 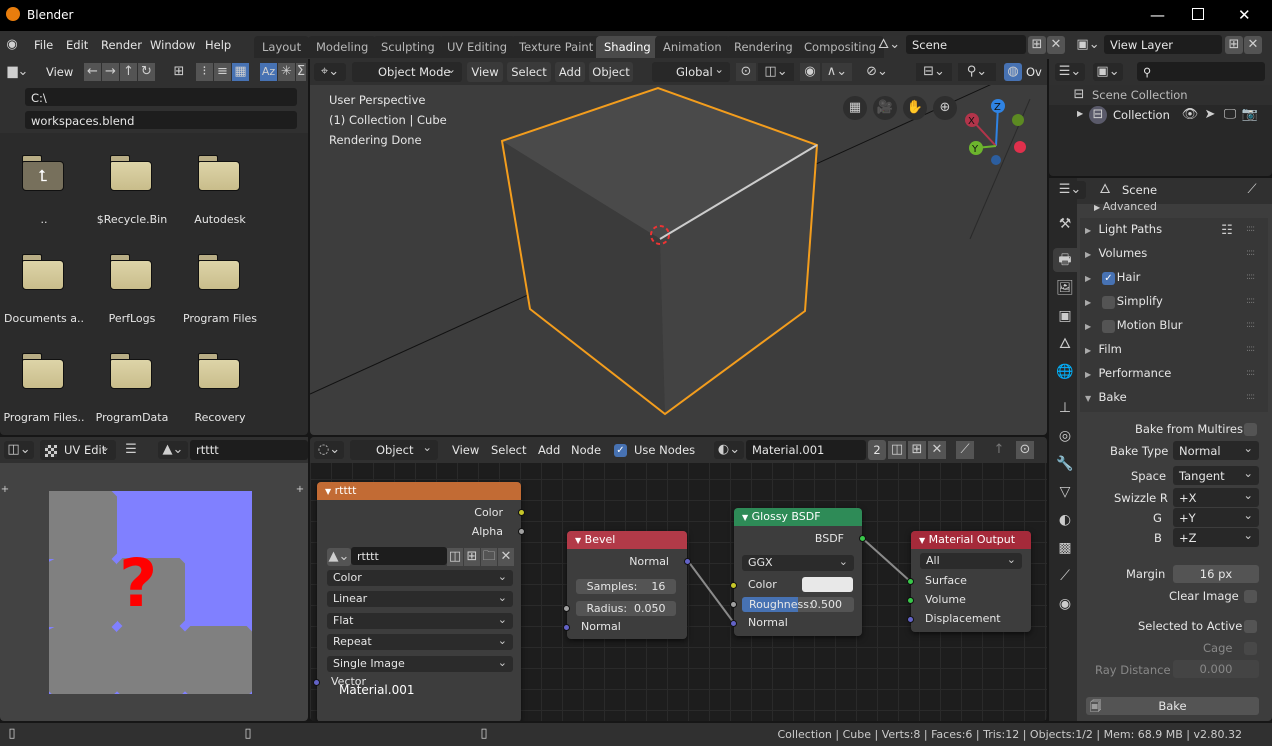 I want to click on panel-light-paths: ▶ Light Paths, so click(x=1123, y=229).